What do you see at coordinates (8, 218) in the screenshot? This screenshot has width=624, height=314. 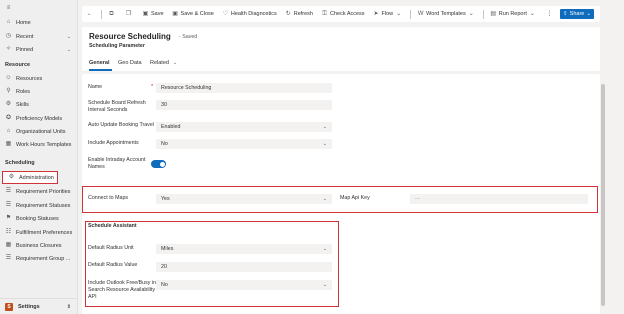 I see `flag-icon: ⚑` at bounding box center [8, 218].